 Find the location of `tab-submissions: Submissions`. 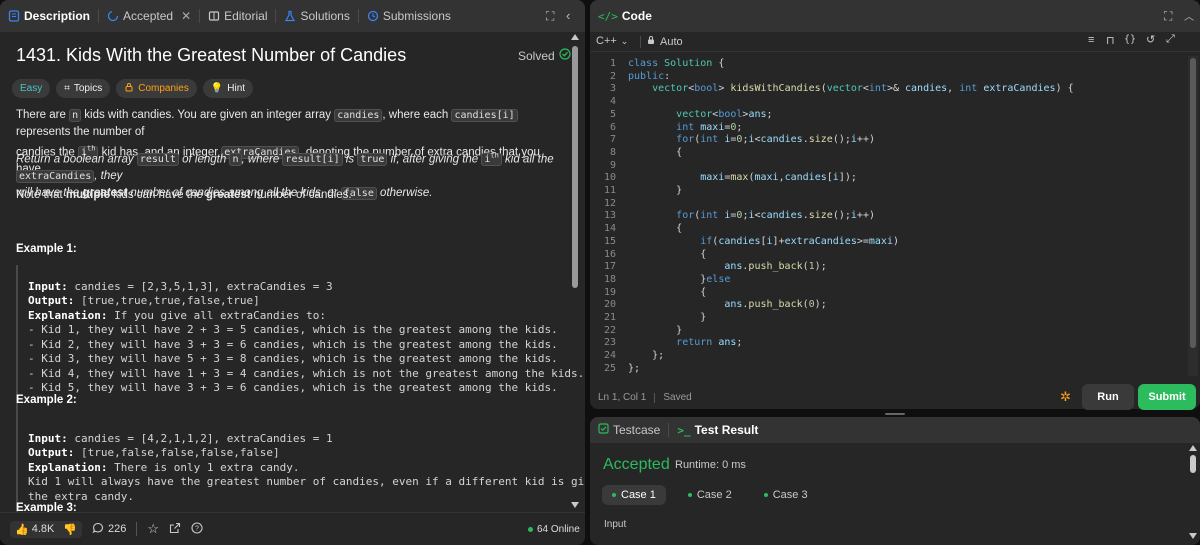

tab-submissions: Submissions is located at coordinates (409, 16).